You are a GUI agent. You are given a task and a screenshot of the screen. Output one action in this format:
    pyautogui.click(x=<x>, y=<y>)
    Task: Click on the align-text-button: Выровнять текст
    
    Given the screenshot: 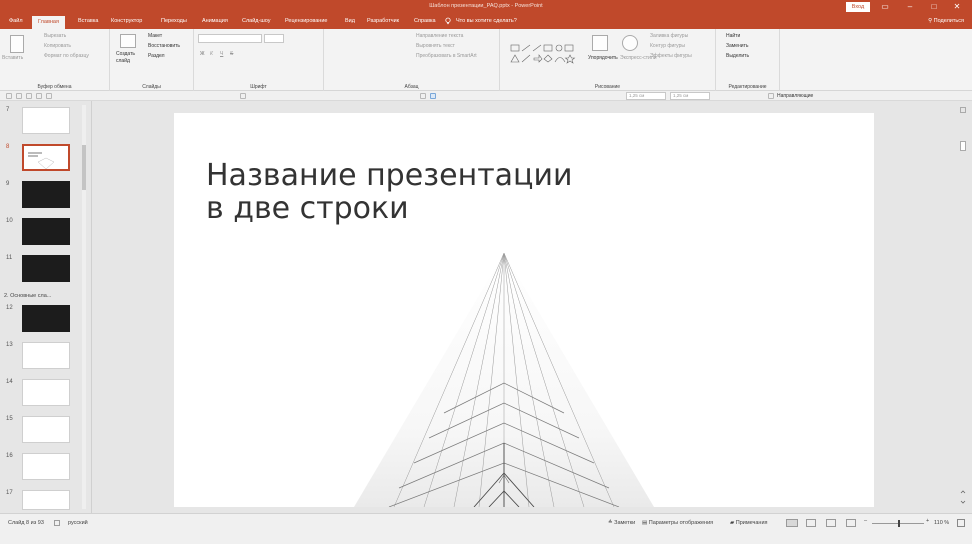 What is the action you would take?
    pyautogui.click(x=435, y=46)
    